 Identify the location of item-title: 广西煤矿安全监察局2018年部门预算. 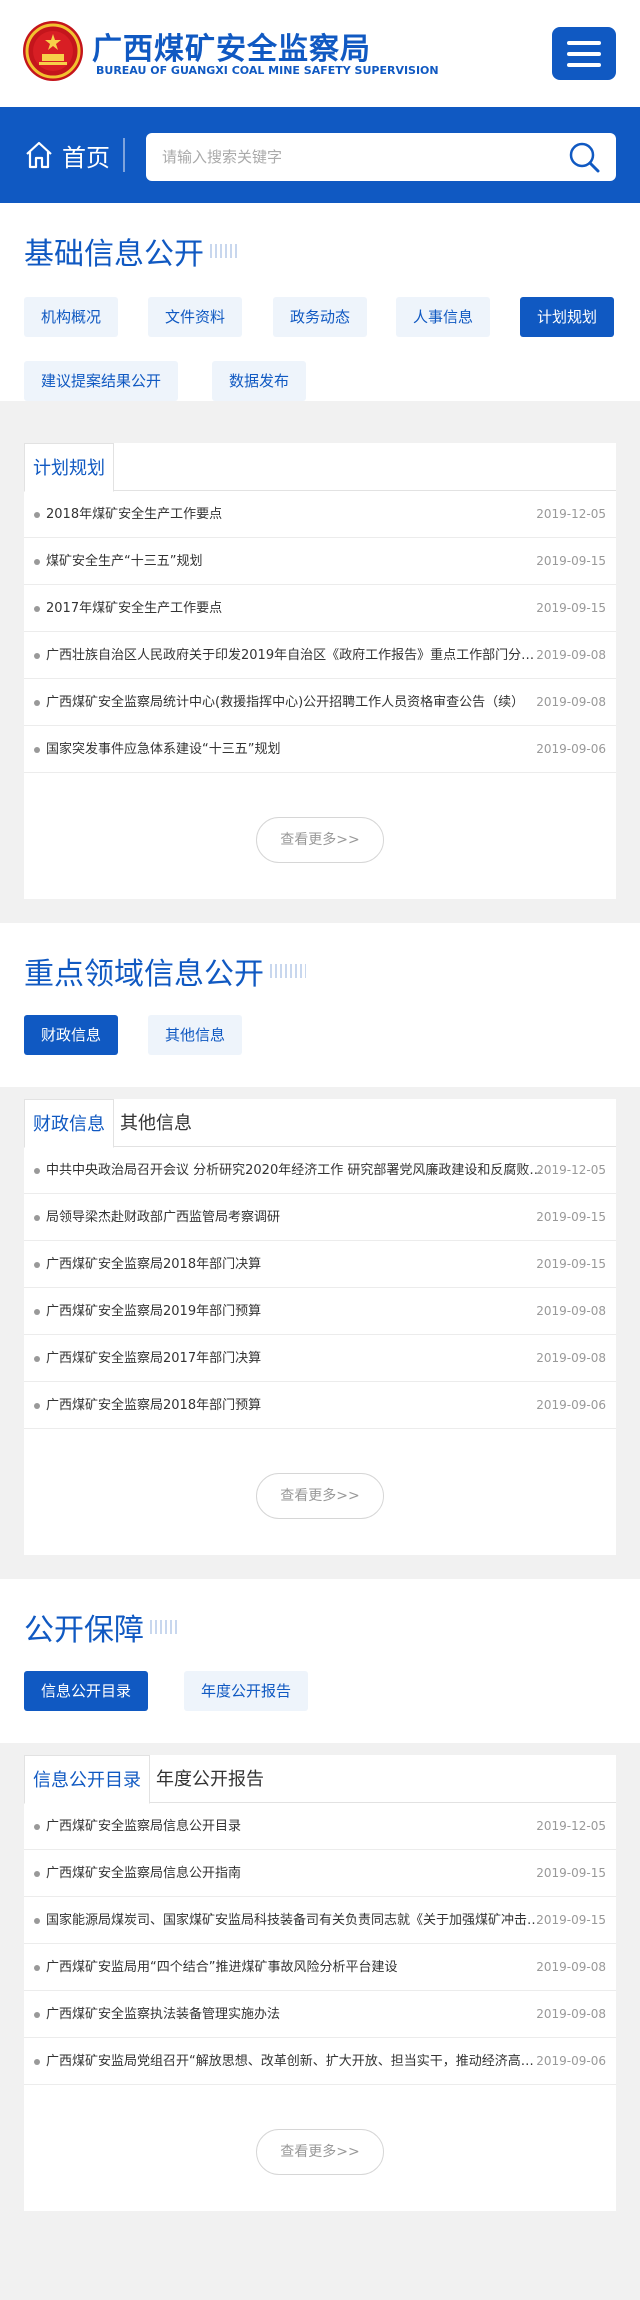
(296, 1405).